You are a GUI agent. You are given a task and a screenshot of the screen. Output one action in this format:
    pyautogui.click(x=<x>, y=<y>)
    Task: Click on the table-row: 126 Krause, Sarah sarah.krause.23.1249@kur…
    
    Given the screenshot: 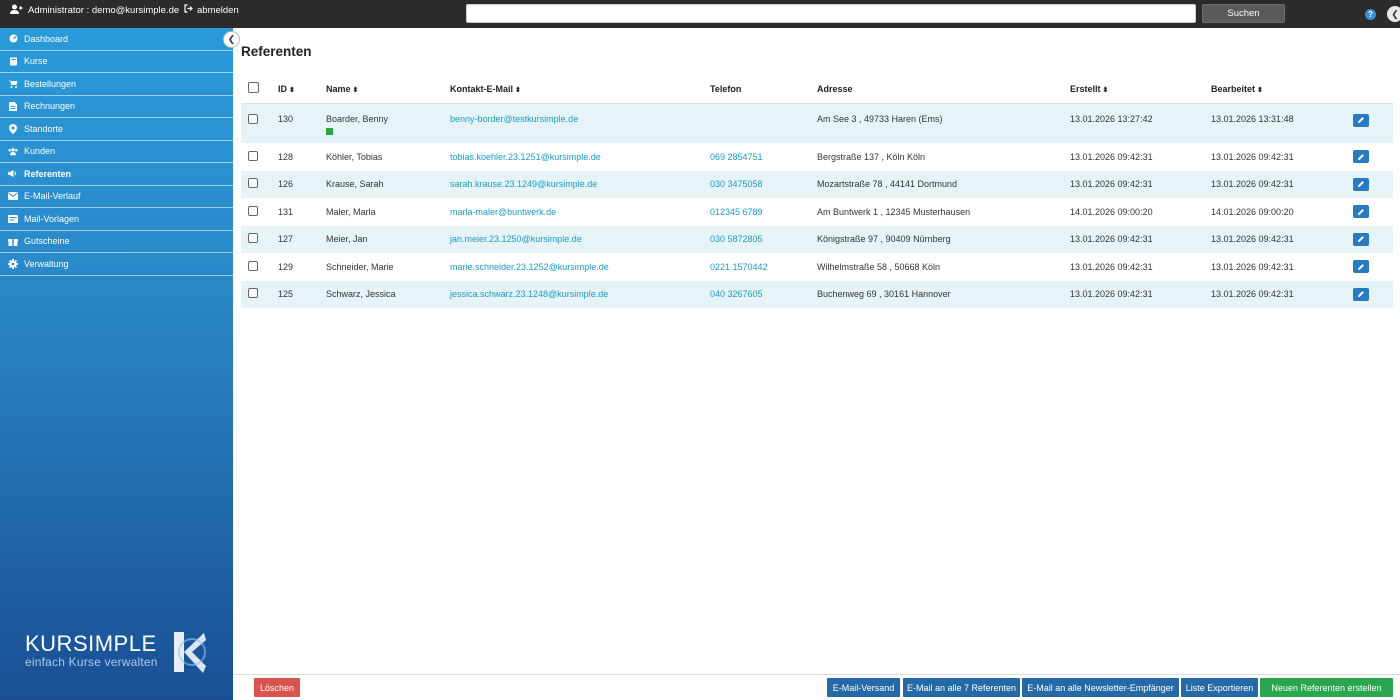 What is the action you would take?
    pyautogui.click(x=817, y=184)
    